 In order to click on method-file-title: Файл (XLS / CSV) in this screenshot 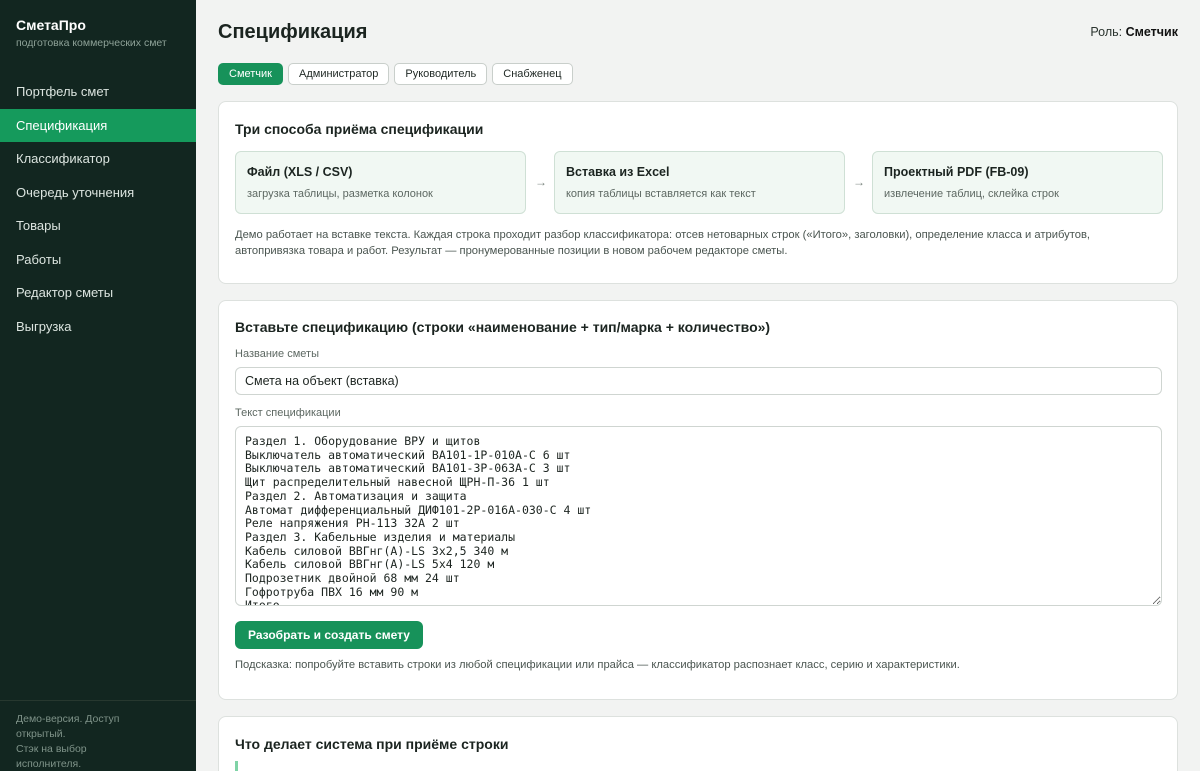, I will do `click(300, 172)`.